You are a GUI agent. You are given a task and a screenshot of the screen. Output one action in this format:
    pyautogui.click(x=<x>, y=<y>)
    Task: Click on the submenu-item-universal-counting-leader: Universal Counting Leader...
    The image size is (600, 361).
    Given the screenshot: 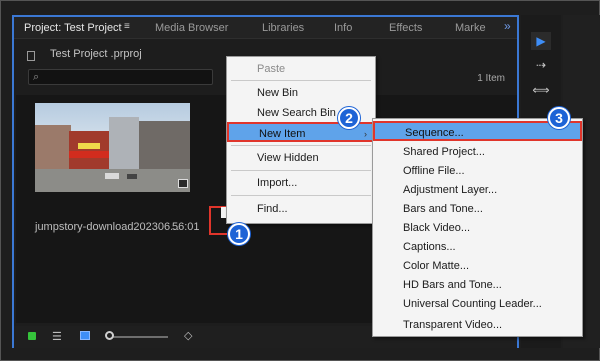 What is the action you would take?
    pyautogui.click(x=477, y=304)
    